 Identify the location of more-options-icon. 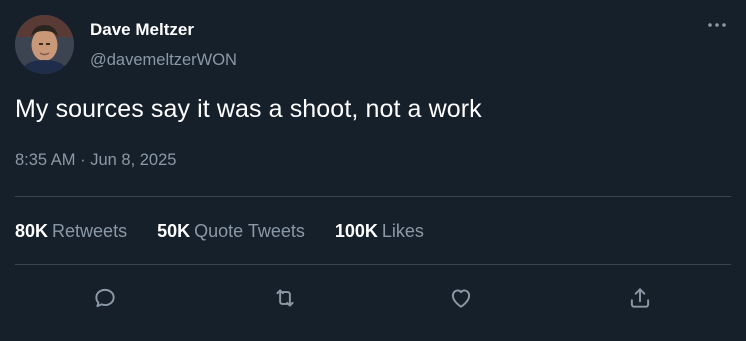
(717, 25).